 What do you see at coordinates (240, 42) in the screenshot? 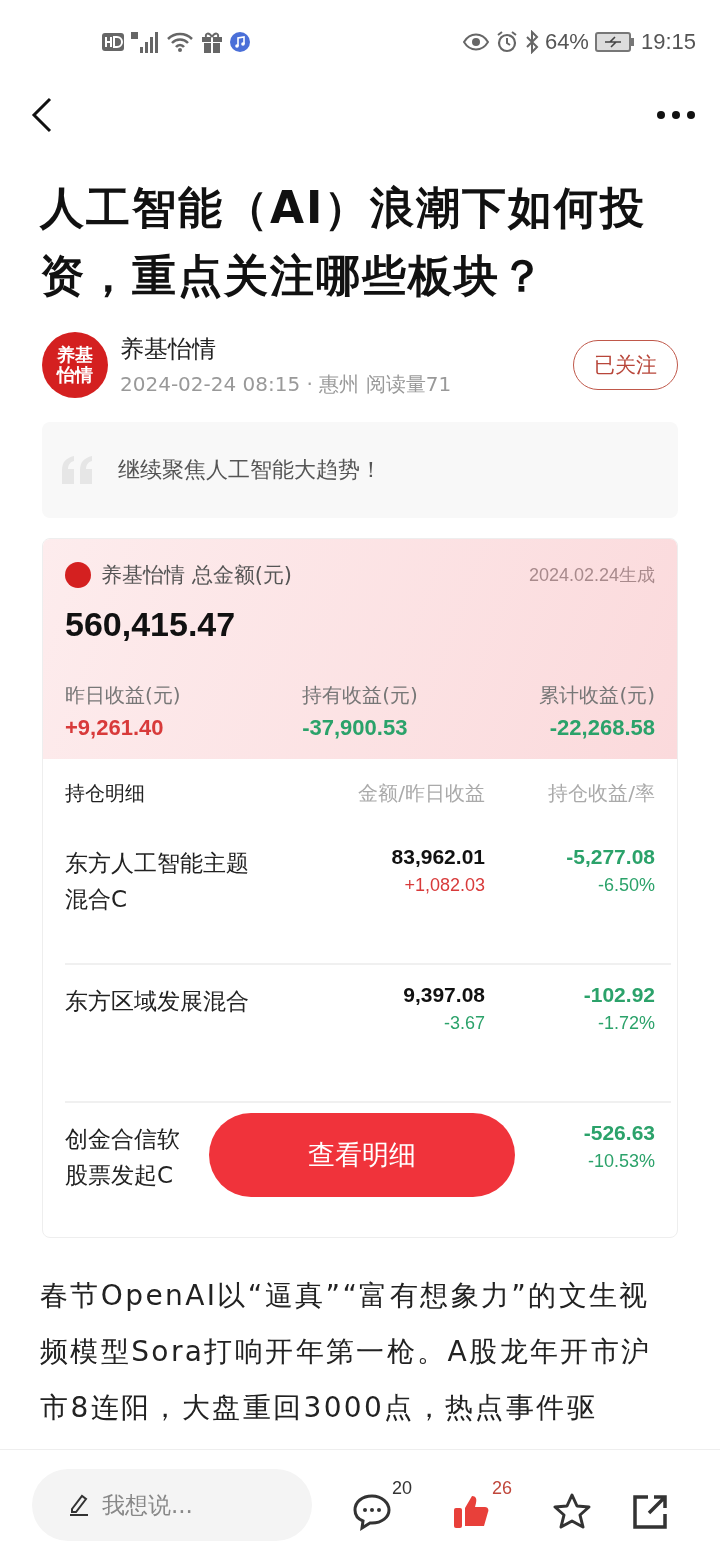
I see `music-icon` at bounding box center [240, 42].